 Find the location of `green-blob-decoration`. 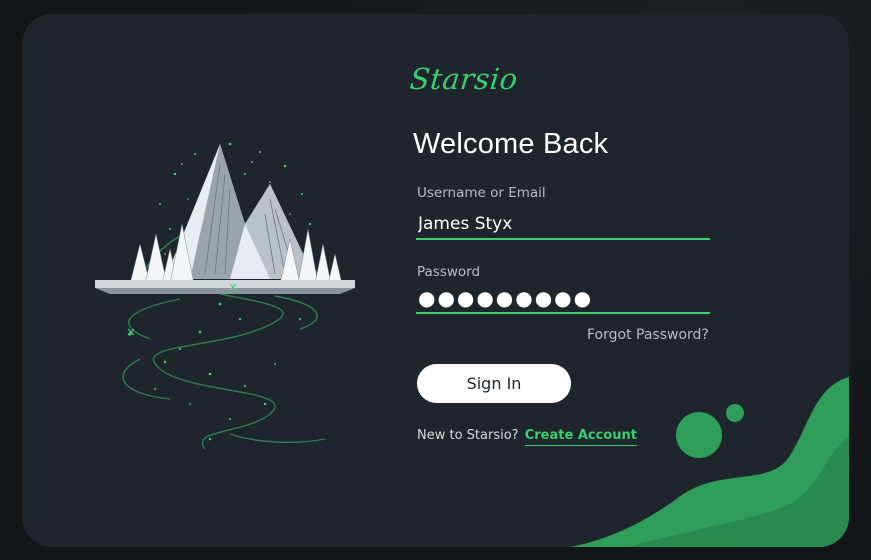

green-blob-decoration is located at coordinates (709, 462).